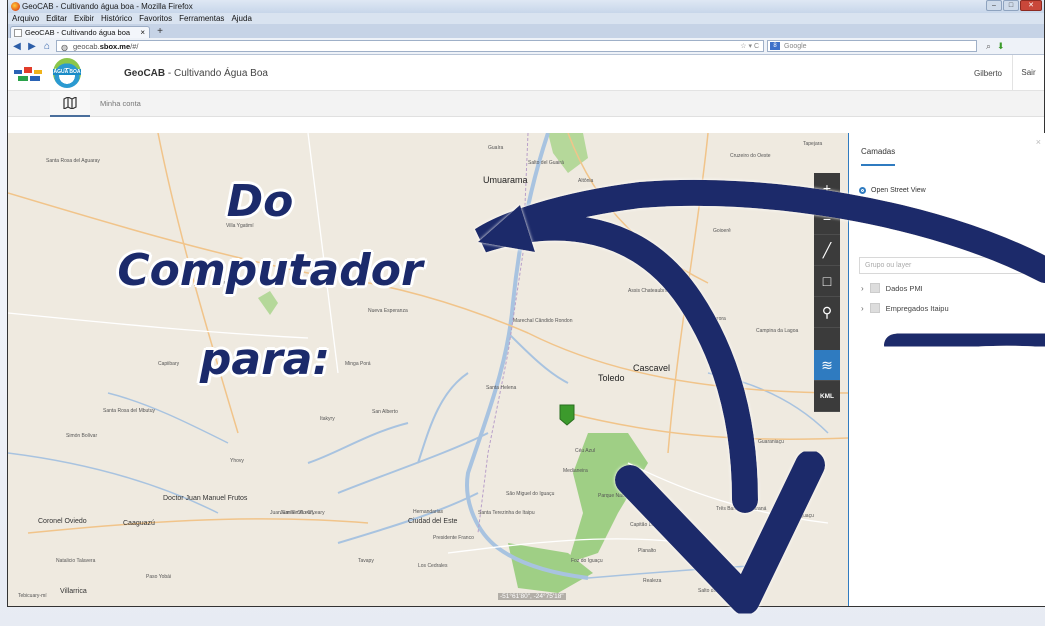 This screenshot has width=1045, height=626. What do you see at coordinates (611, 378) in the screenshot?
I see `map-place-label: Toledo` at bounding box center [611, 378].